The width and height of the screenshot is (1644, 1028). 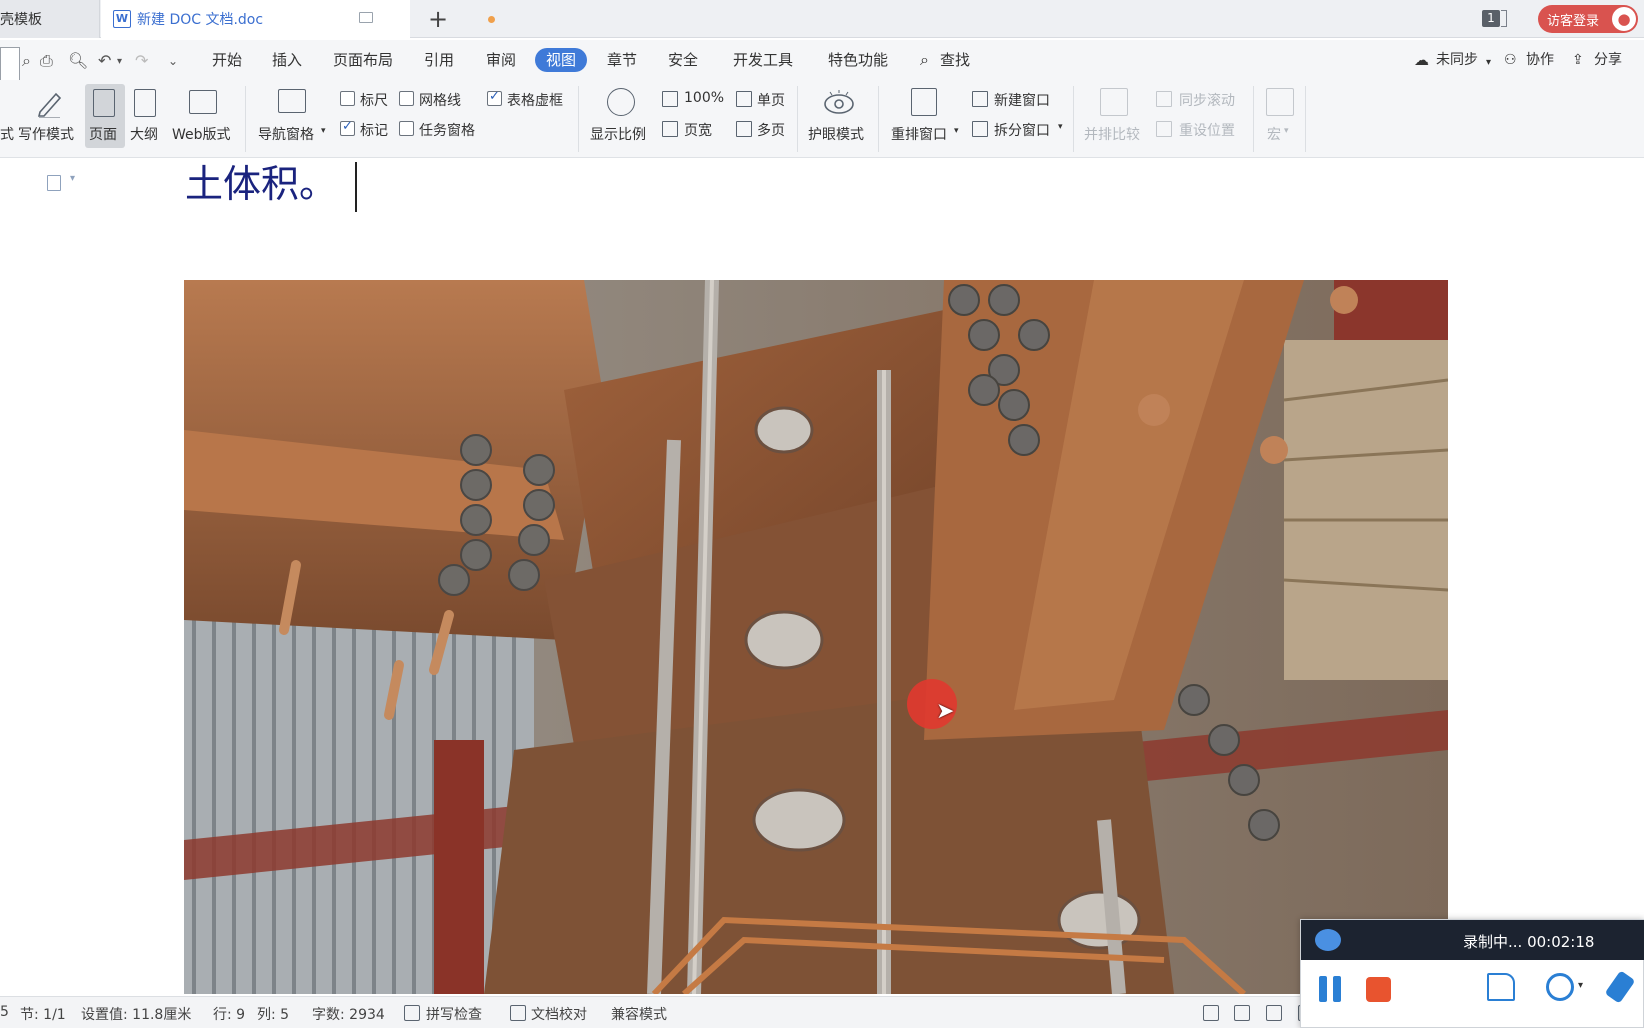 I want to click on sync-dropdown-icon: ▾, so click(x=1488, y=63).